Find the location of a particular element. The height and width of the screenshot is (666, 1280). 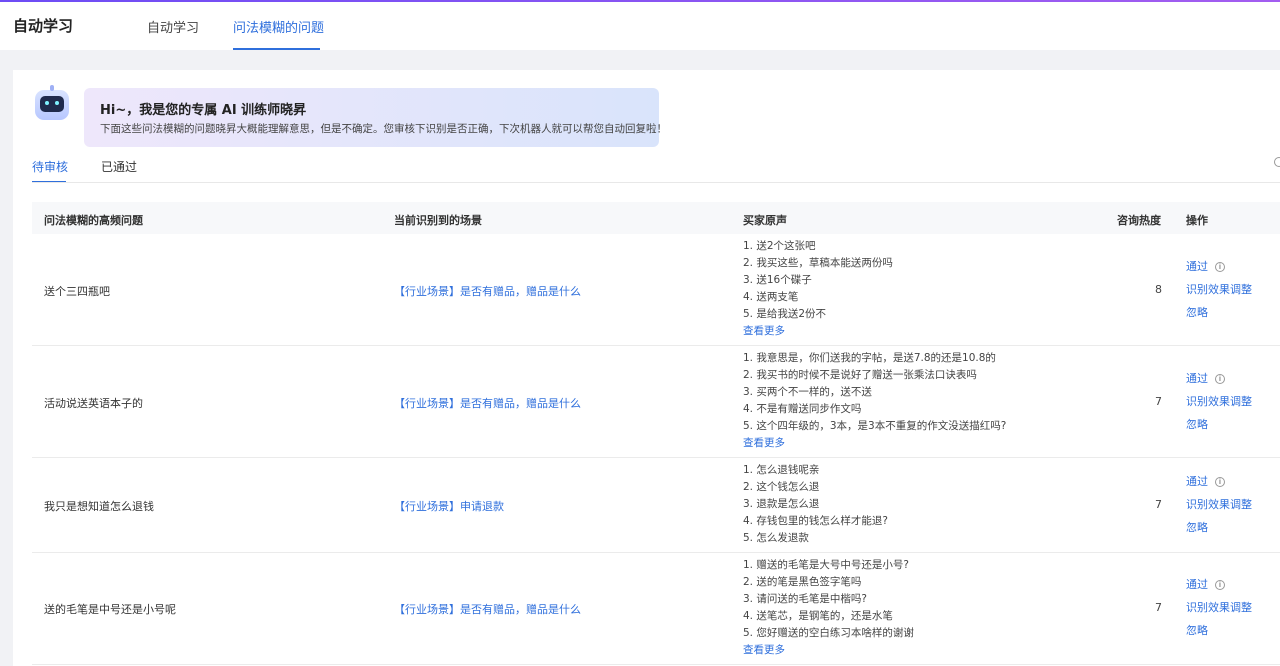

question-text: 送个三四瓶吧 is located at coordinates (77, 291).